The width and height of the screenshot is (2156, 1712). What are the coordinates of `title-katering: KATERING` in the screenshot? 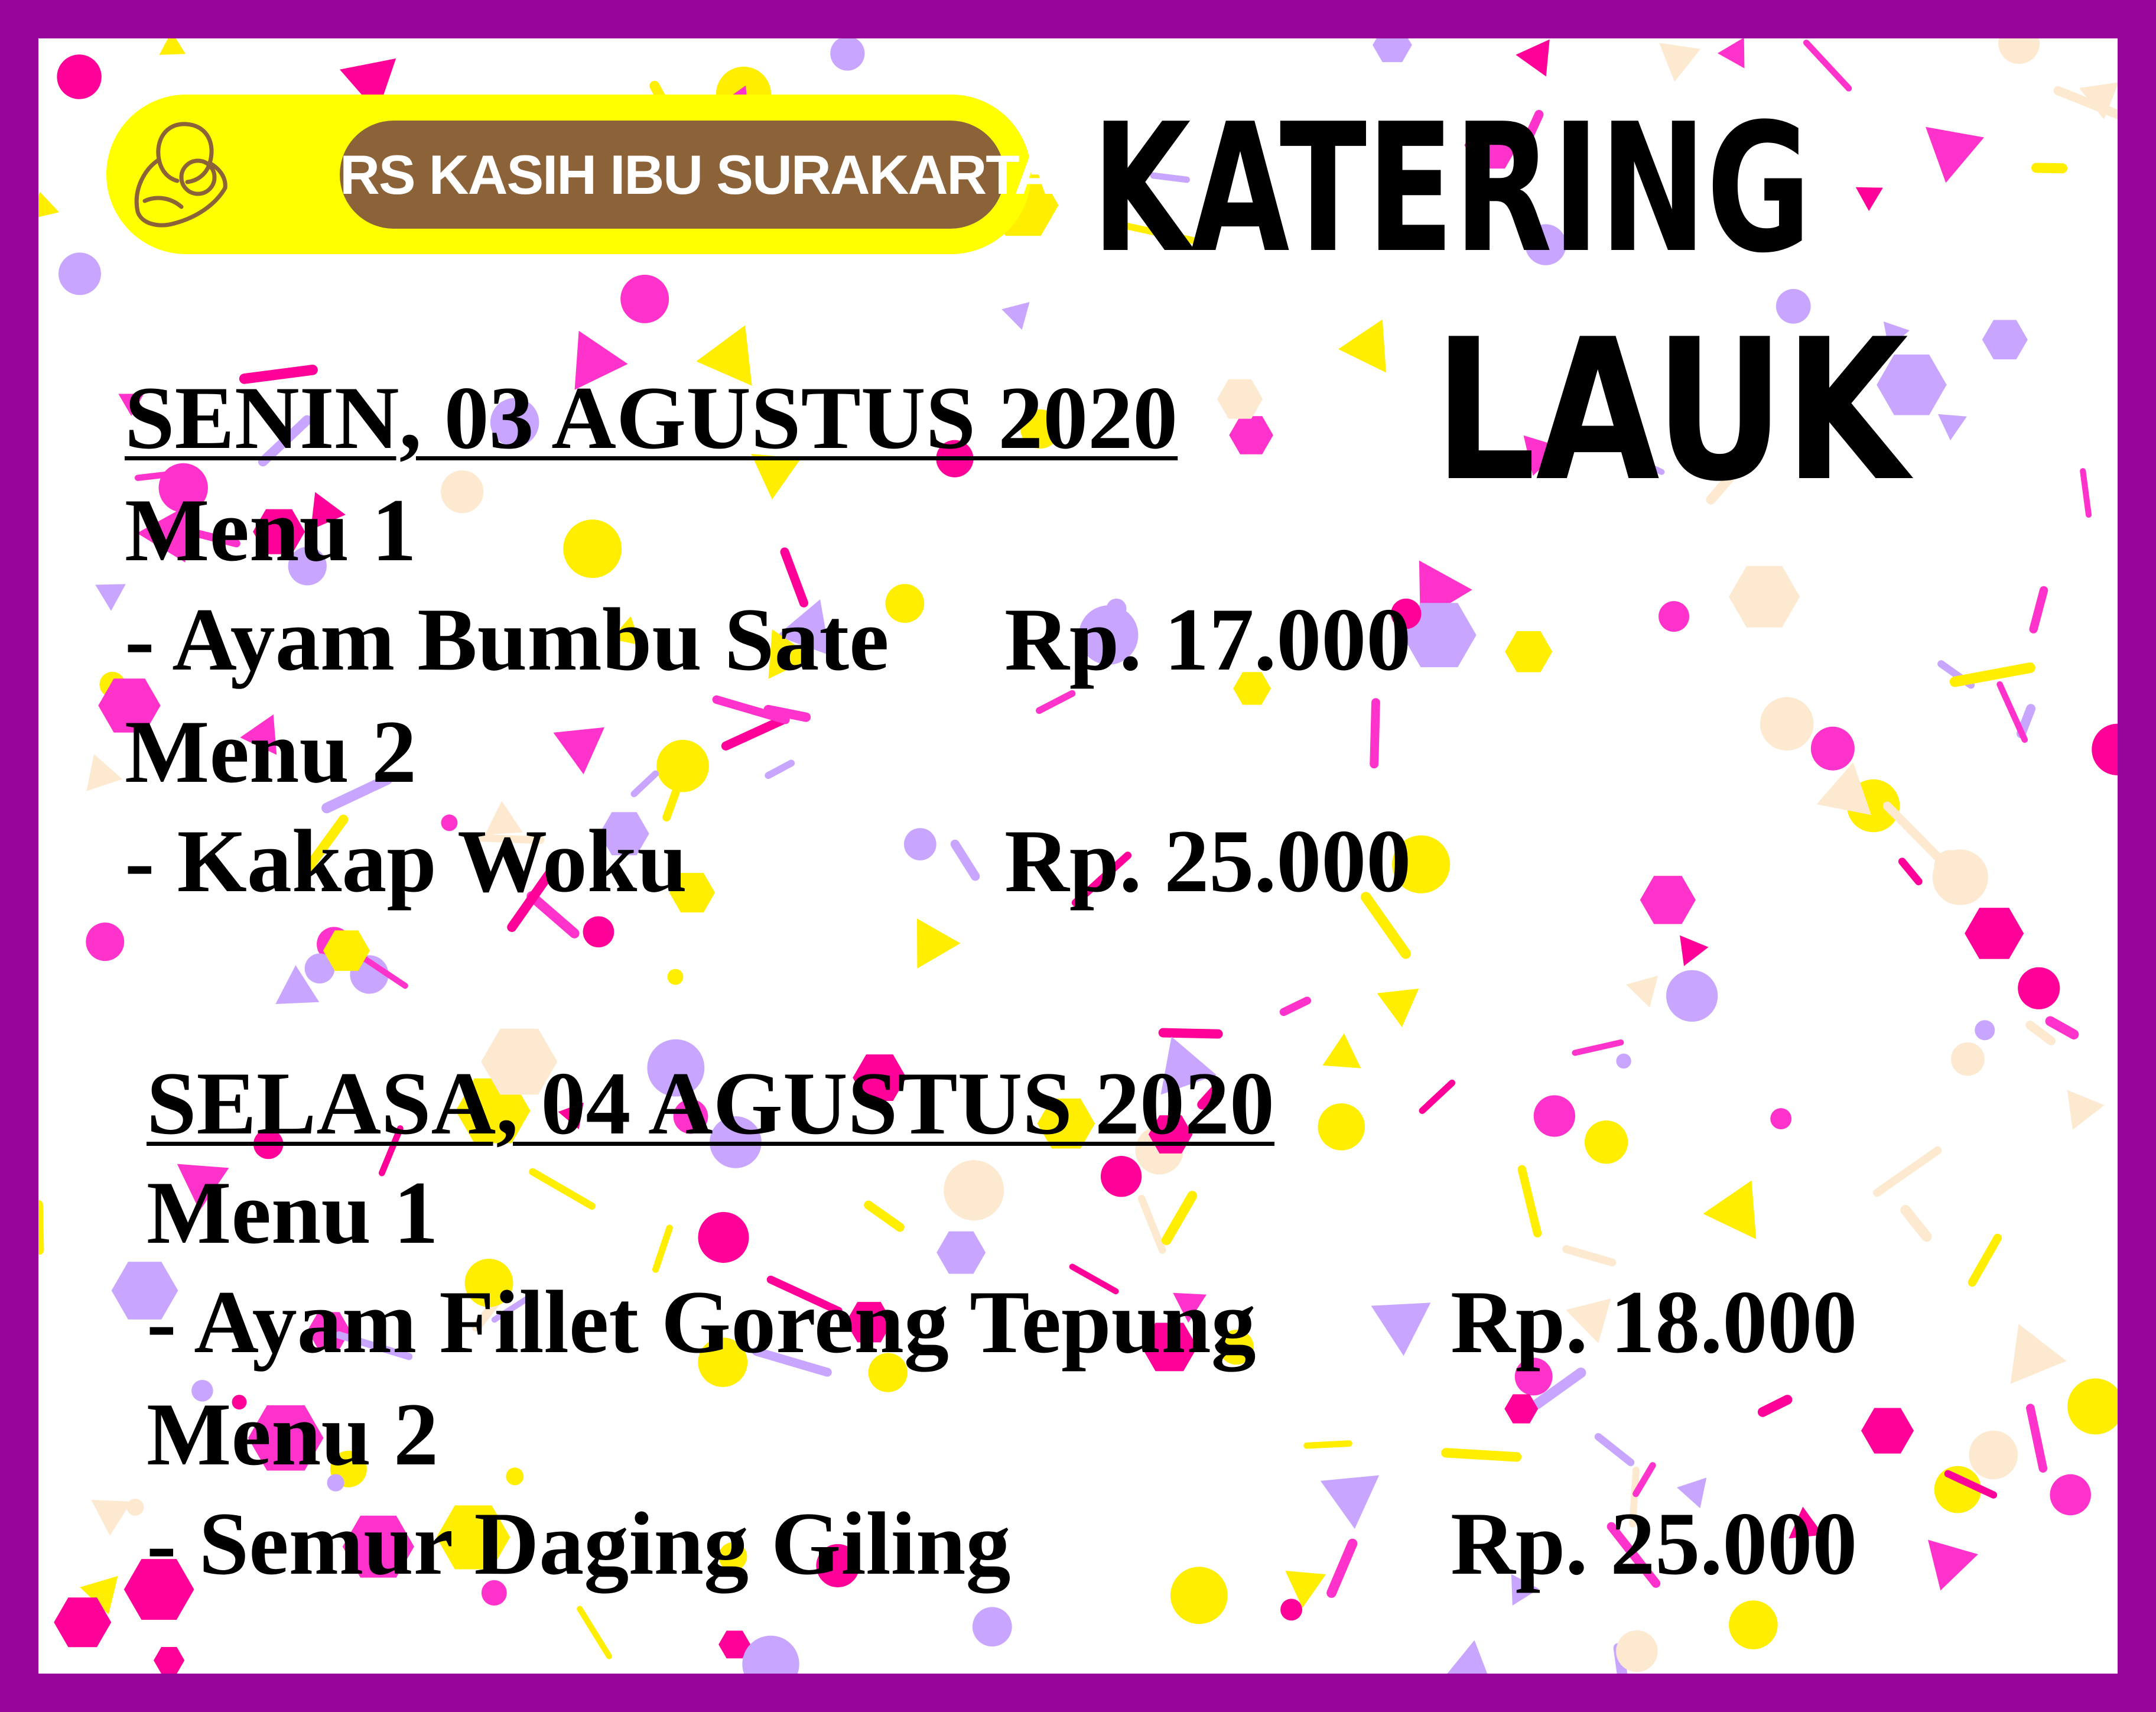 It's located at (1452, 189).